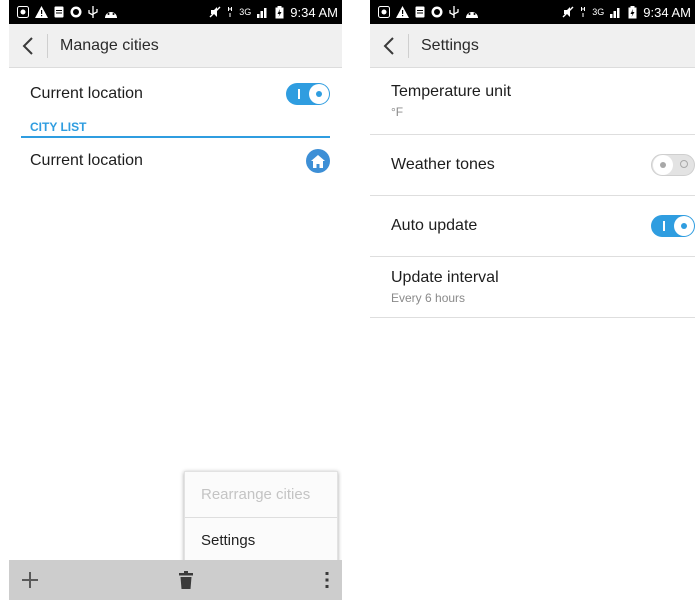 The width and height of the screenshot is (695, 600). What do you see at coordinates (532, 226) in the screenshot?
I see `setting-auto-update: Auto update` at bounding box center [532, 226].